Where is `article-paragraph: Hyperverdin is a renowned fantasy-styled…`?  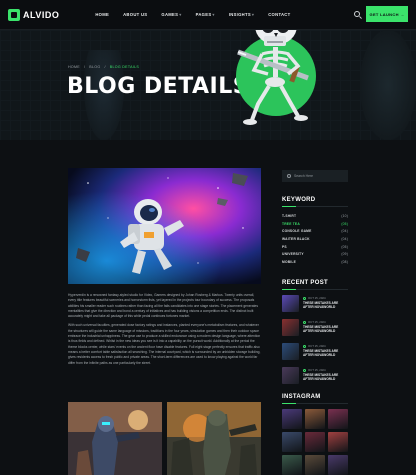 article-paragraph: Hyperverdin is a renowned fantasy-styled… is located at coordinates (163, 306).